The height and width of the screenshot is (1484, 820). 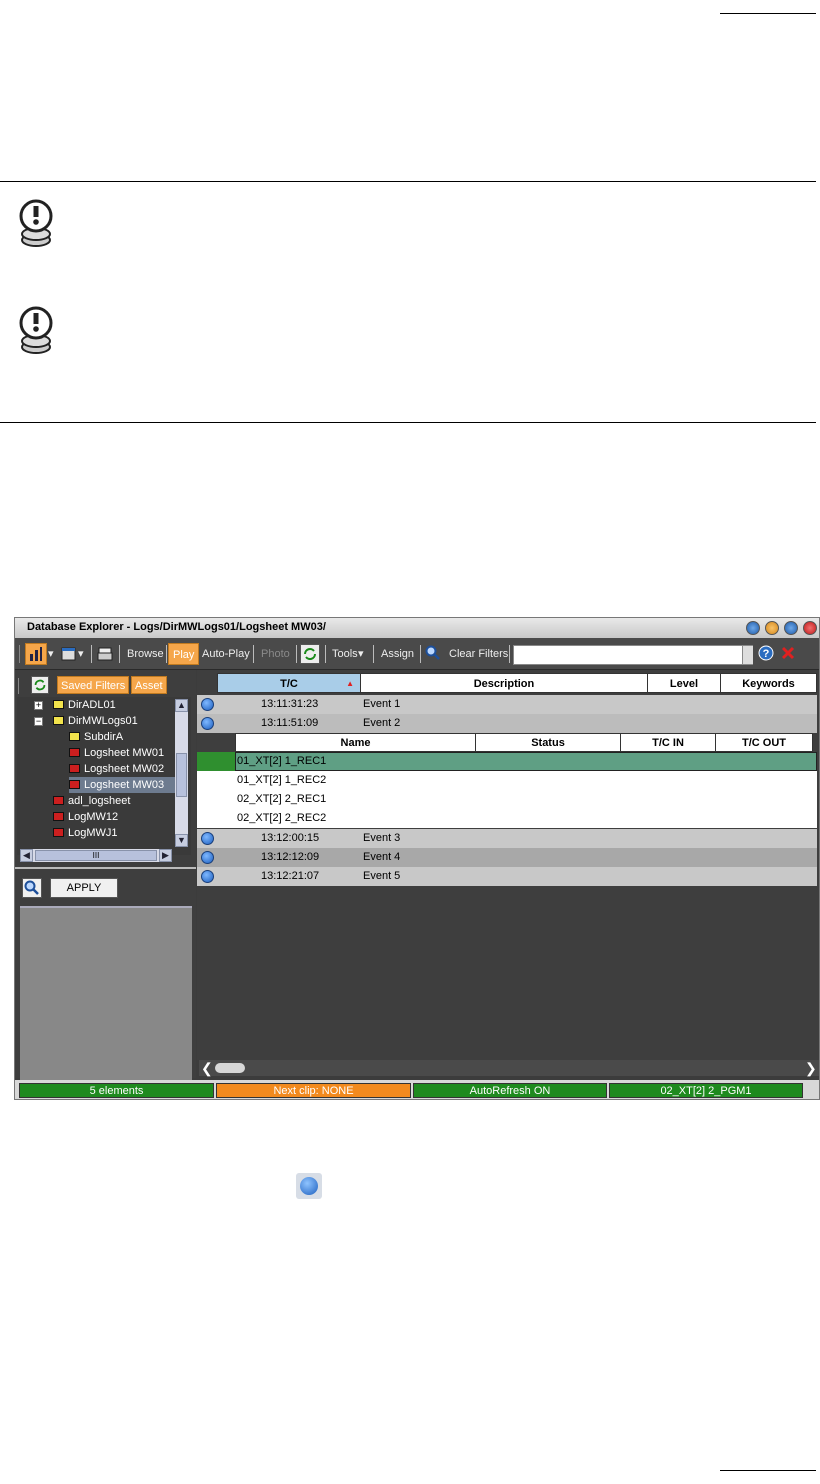 What do you see at coordinates (145, 654) in the screenshot?
I see `browse-button: Browse` at bounding box center [145, 654].